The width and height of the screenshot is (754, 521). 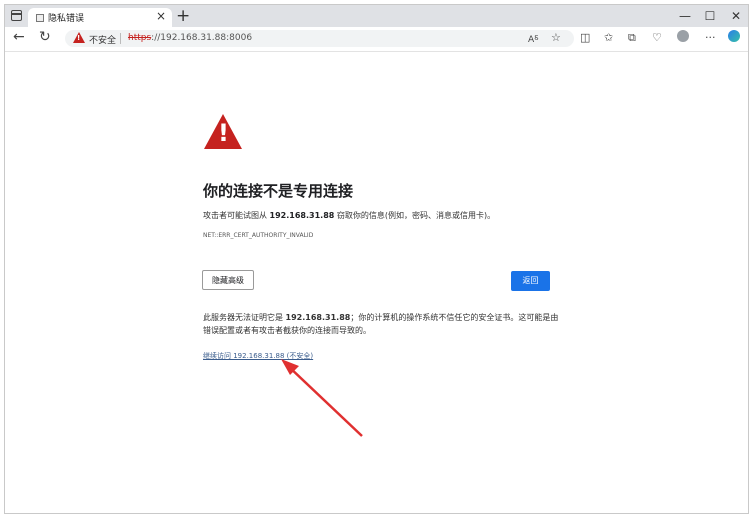 What do you see at coordinates (657, 37) in the screenshot?
I see `browser-essentials-icon: ♡` at bounding box center [657, 37].